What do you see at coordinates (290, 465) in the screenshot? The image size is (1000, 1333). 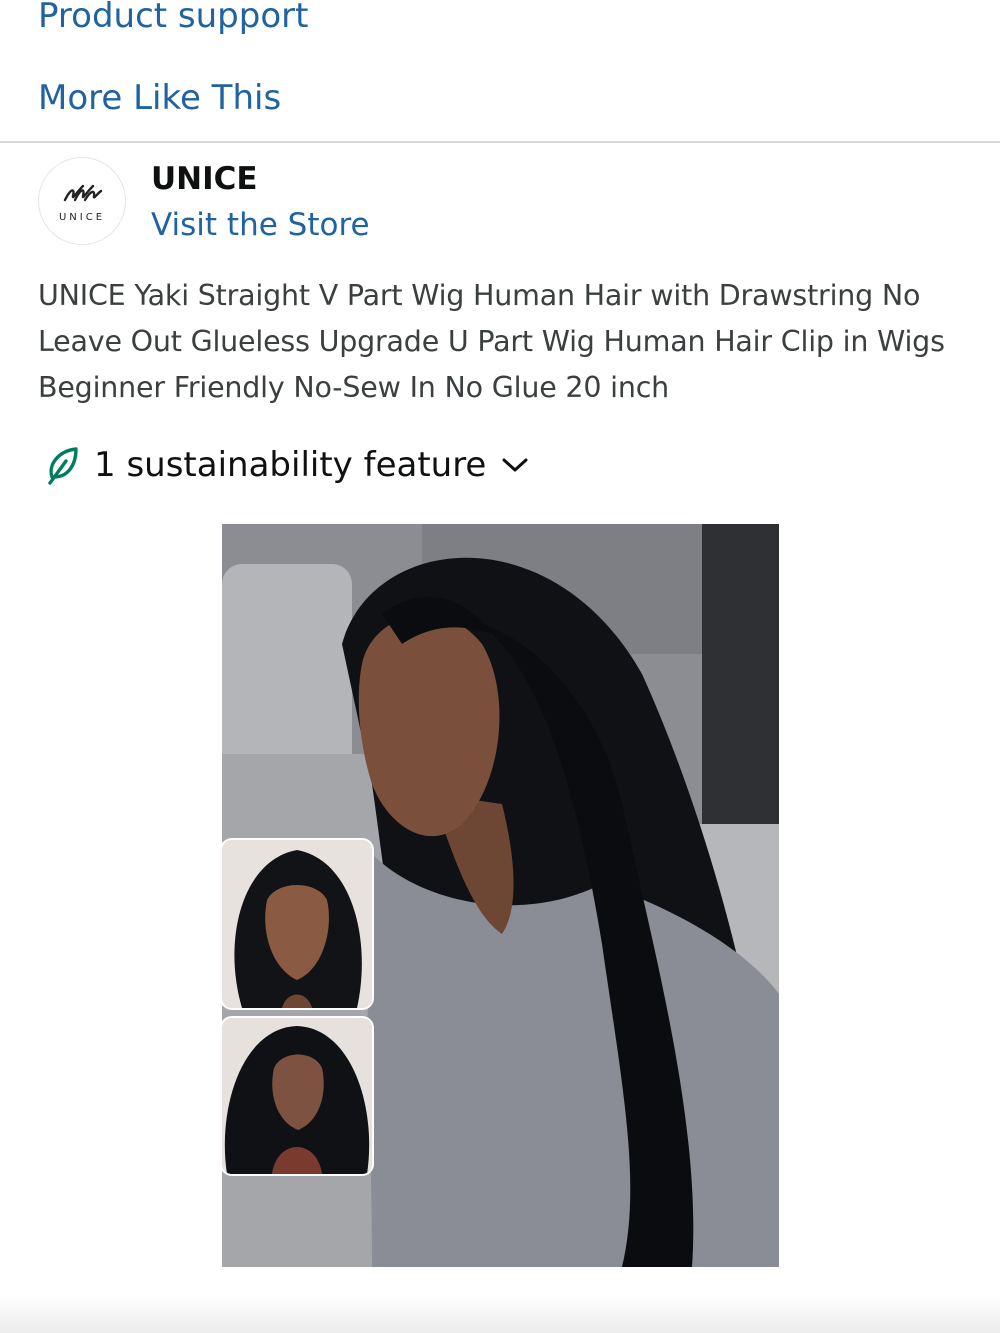 I see `sustainability-label: 1 sustainability feature` at bounding box center [290, 465].